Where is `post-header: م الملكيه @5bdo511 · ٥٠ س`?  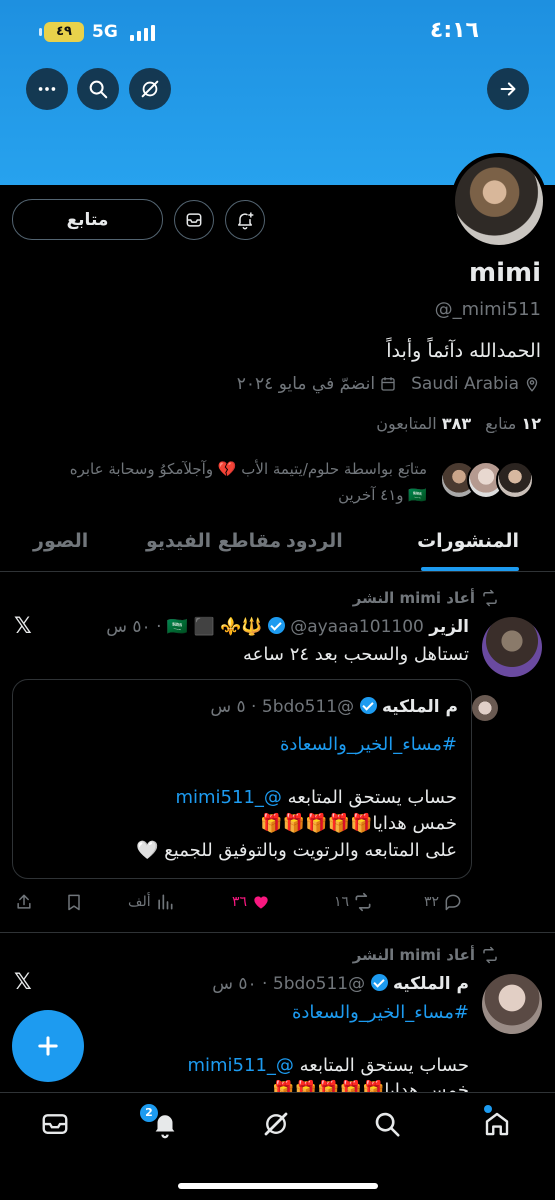
post-header: م الملكيه @5bdo511 · ٥٠ س is located at coordinates (340, 984).